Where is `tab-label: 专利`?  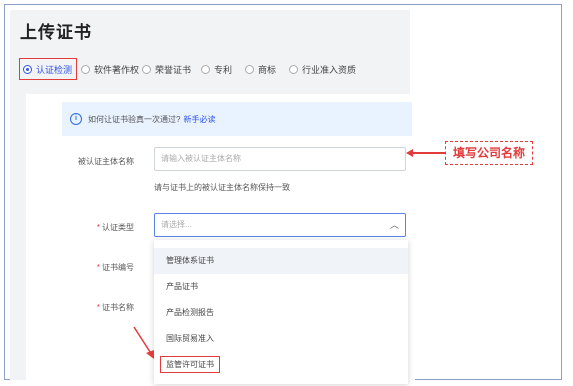
tab-label: 专利 is located at coordinates (223, 69).